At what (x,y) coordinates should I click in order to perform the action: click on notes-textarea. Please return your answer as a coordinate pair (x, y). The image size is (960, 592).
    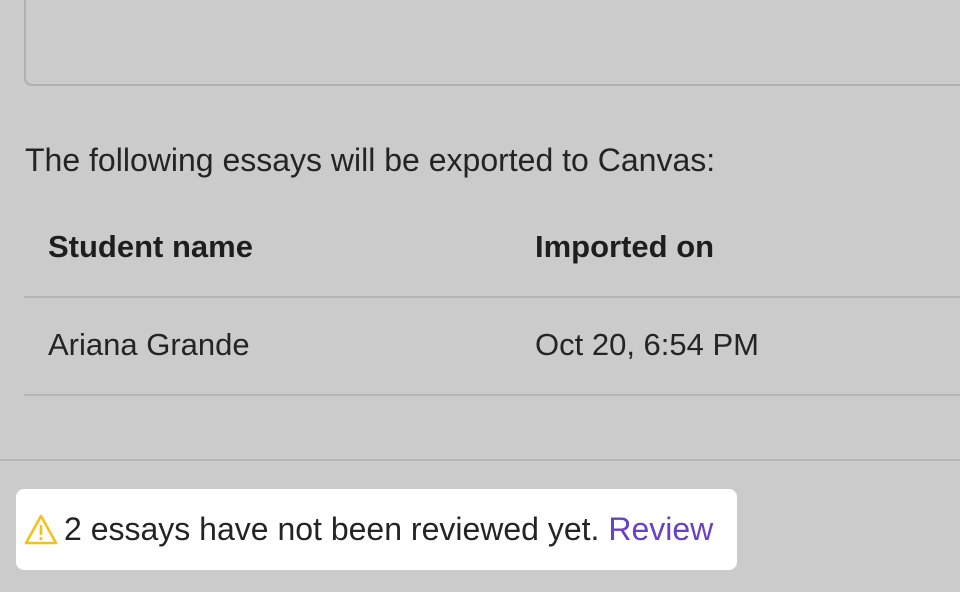
    Looking at the image, I should click on (492, 43).